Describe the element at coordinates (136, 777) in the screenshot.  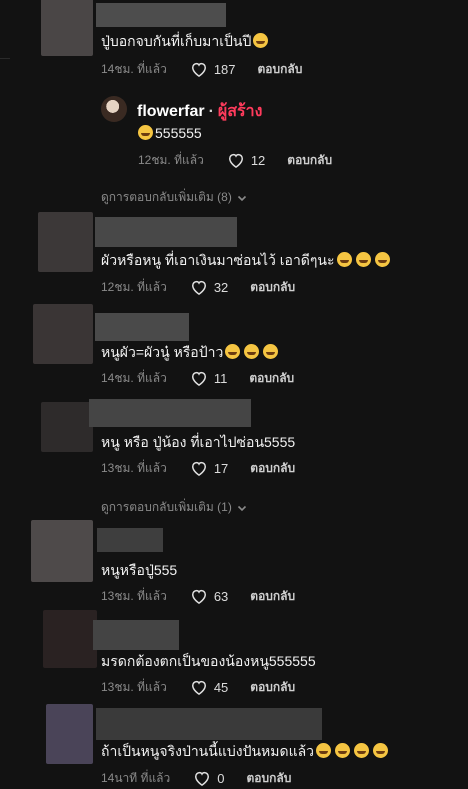
I see `comment-timestamp: 14นาที ที่แล้ว` at that location.